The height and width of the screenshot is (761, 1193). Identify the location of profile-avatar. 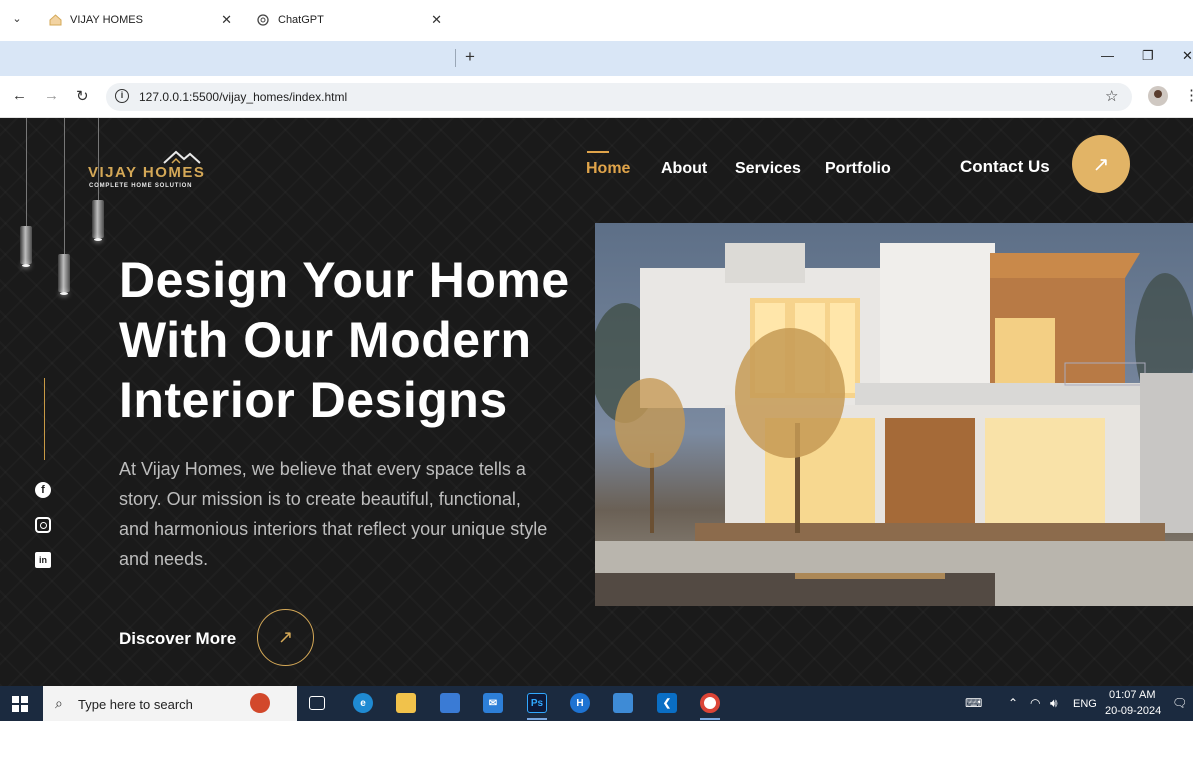
(1158, 96).